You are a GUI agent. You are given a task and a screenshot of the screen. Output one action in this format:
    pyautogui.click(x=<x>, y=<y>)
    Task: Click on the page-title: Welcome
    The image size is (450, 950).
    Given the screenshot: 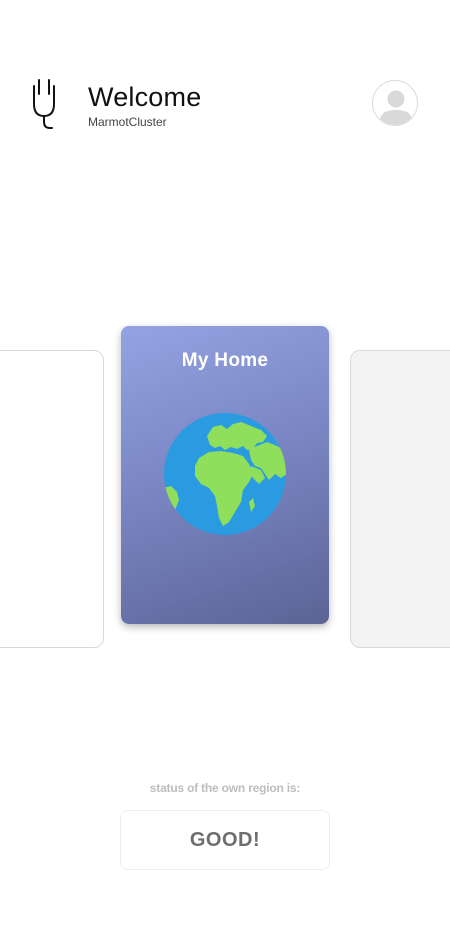 What is the action you would take?
    pyautogui.click(x=145, y=97)
    